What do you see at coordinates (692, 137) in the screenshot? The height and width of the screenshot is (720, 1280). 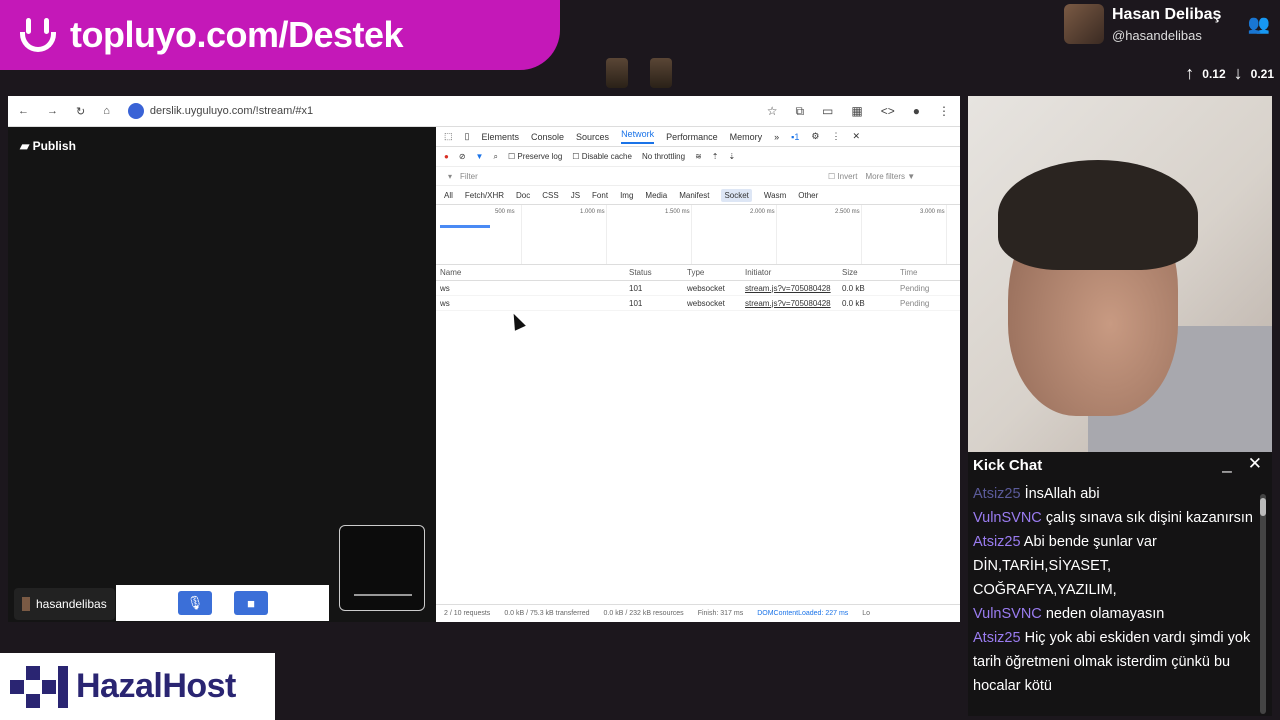 I see `tab-performance: Performance` at bounding box center [692, 137].